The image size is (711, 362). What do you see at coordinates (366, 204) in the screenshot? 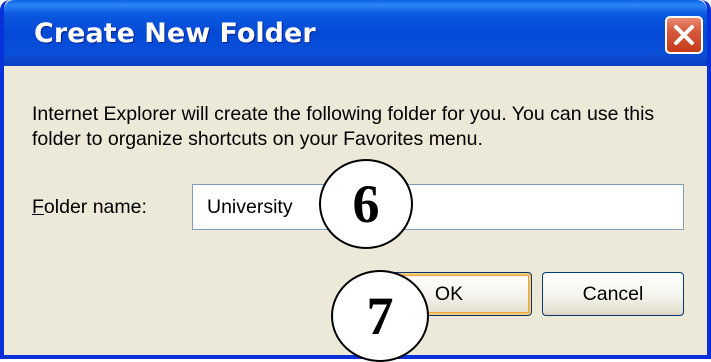
I see `callout-marker-6: 6` at bounding box center [366, 204].